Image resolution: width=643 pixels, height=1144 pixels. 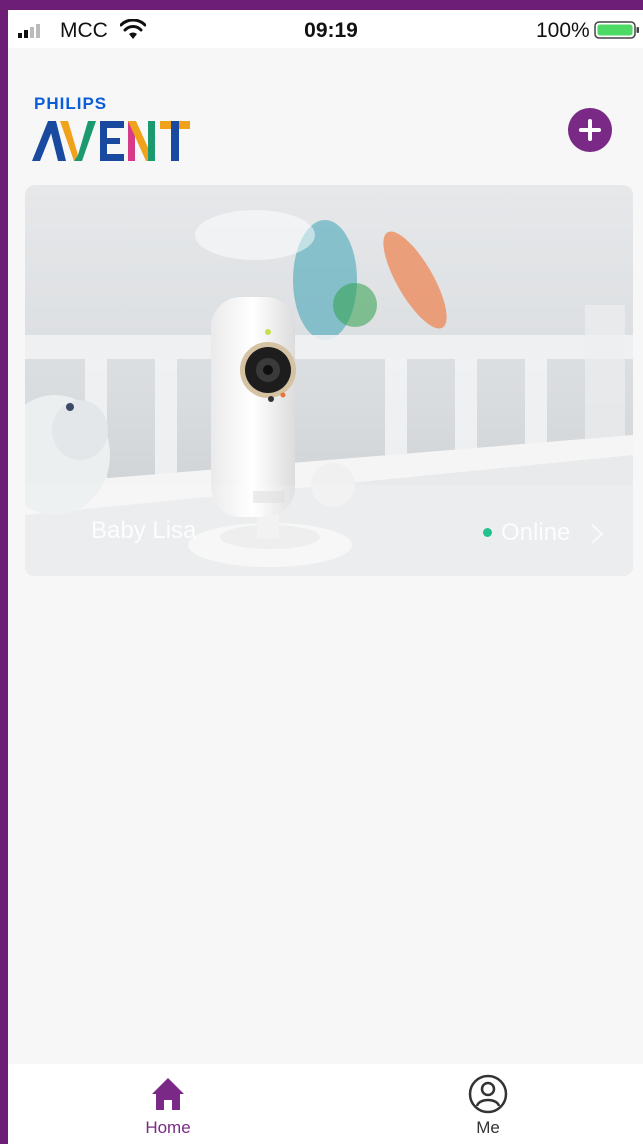 I want to click on tab-home-label: Home, so click(x=168, y=1127).